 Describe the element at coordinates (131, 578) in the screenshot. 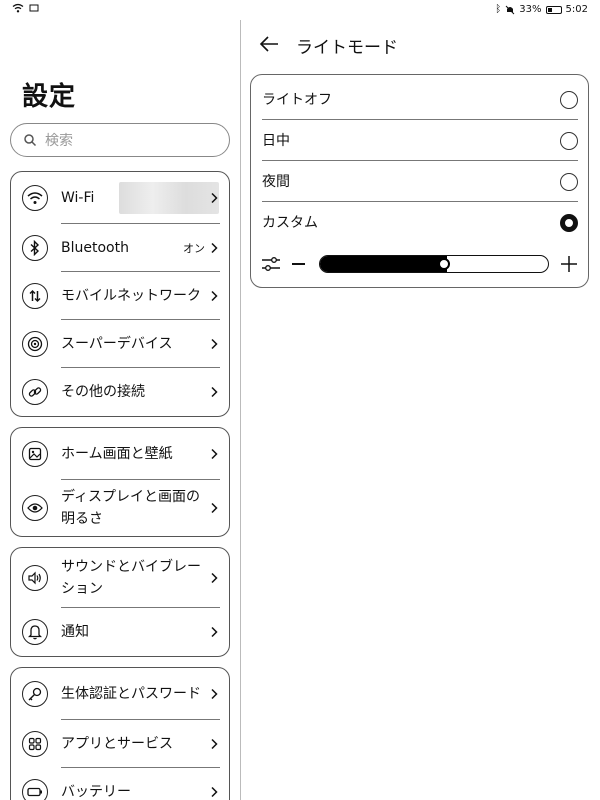

I see `settings-item-label: サウンドとバイブレーション` at that location.